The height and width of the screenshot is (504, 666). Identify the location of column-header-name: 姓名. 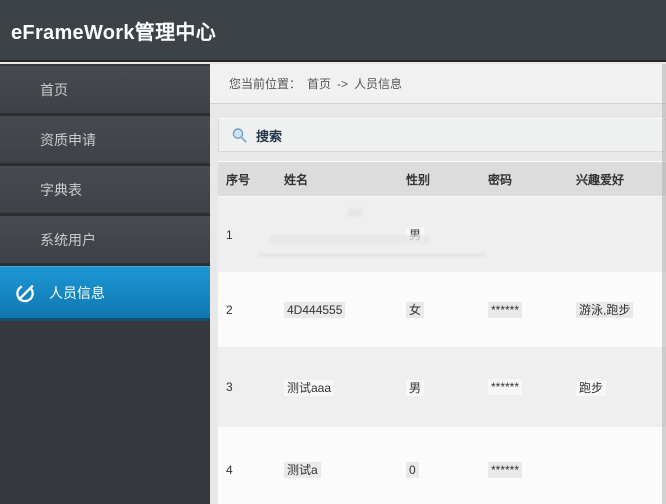
(296, 179).